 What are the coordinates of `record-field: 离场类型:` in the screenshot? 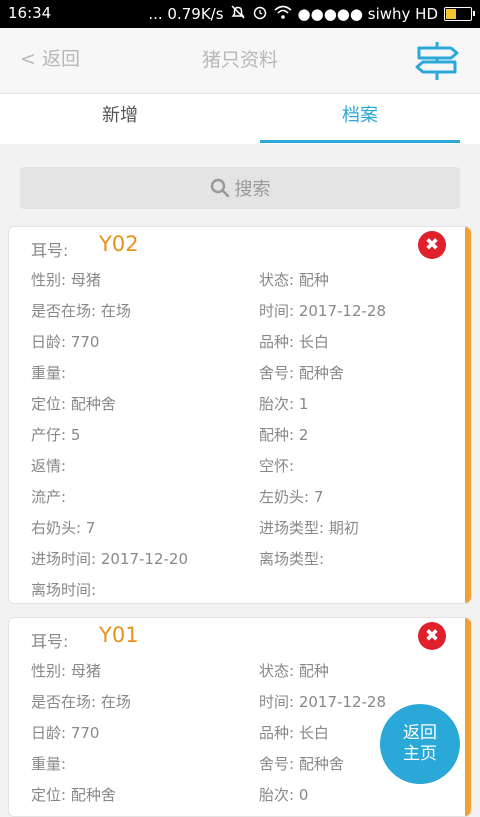 It's located at (292, 559).